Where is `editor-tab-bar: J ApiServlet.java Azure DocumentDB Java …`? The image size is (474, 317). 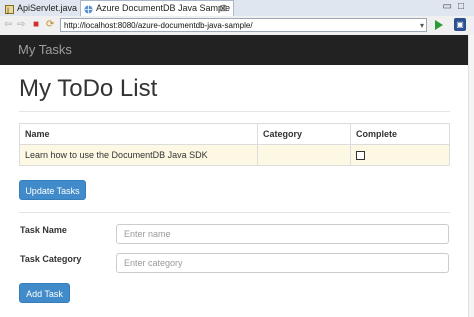 editor-tab-bar: J ApiServlet.java Azure DocumentDB Java … is located at coordinates (237, 8).